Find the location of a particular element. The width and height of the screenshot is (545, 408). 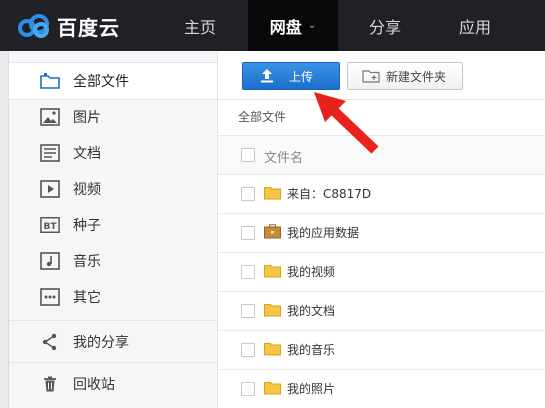

nav-share: 分享 is located at coordinates (385, 25).